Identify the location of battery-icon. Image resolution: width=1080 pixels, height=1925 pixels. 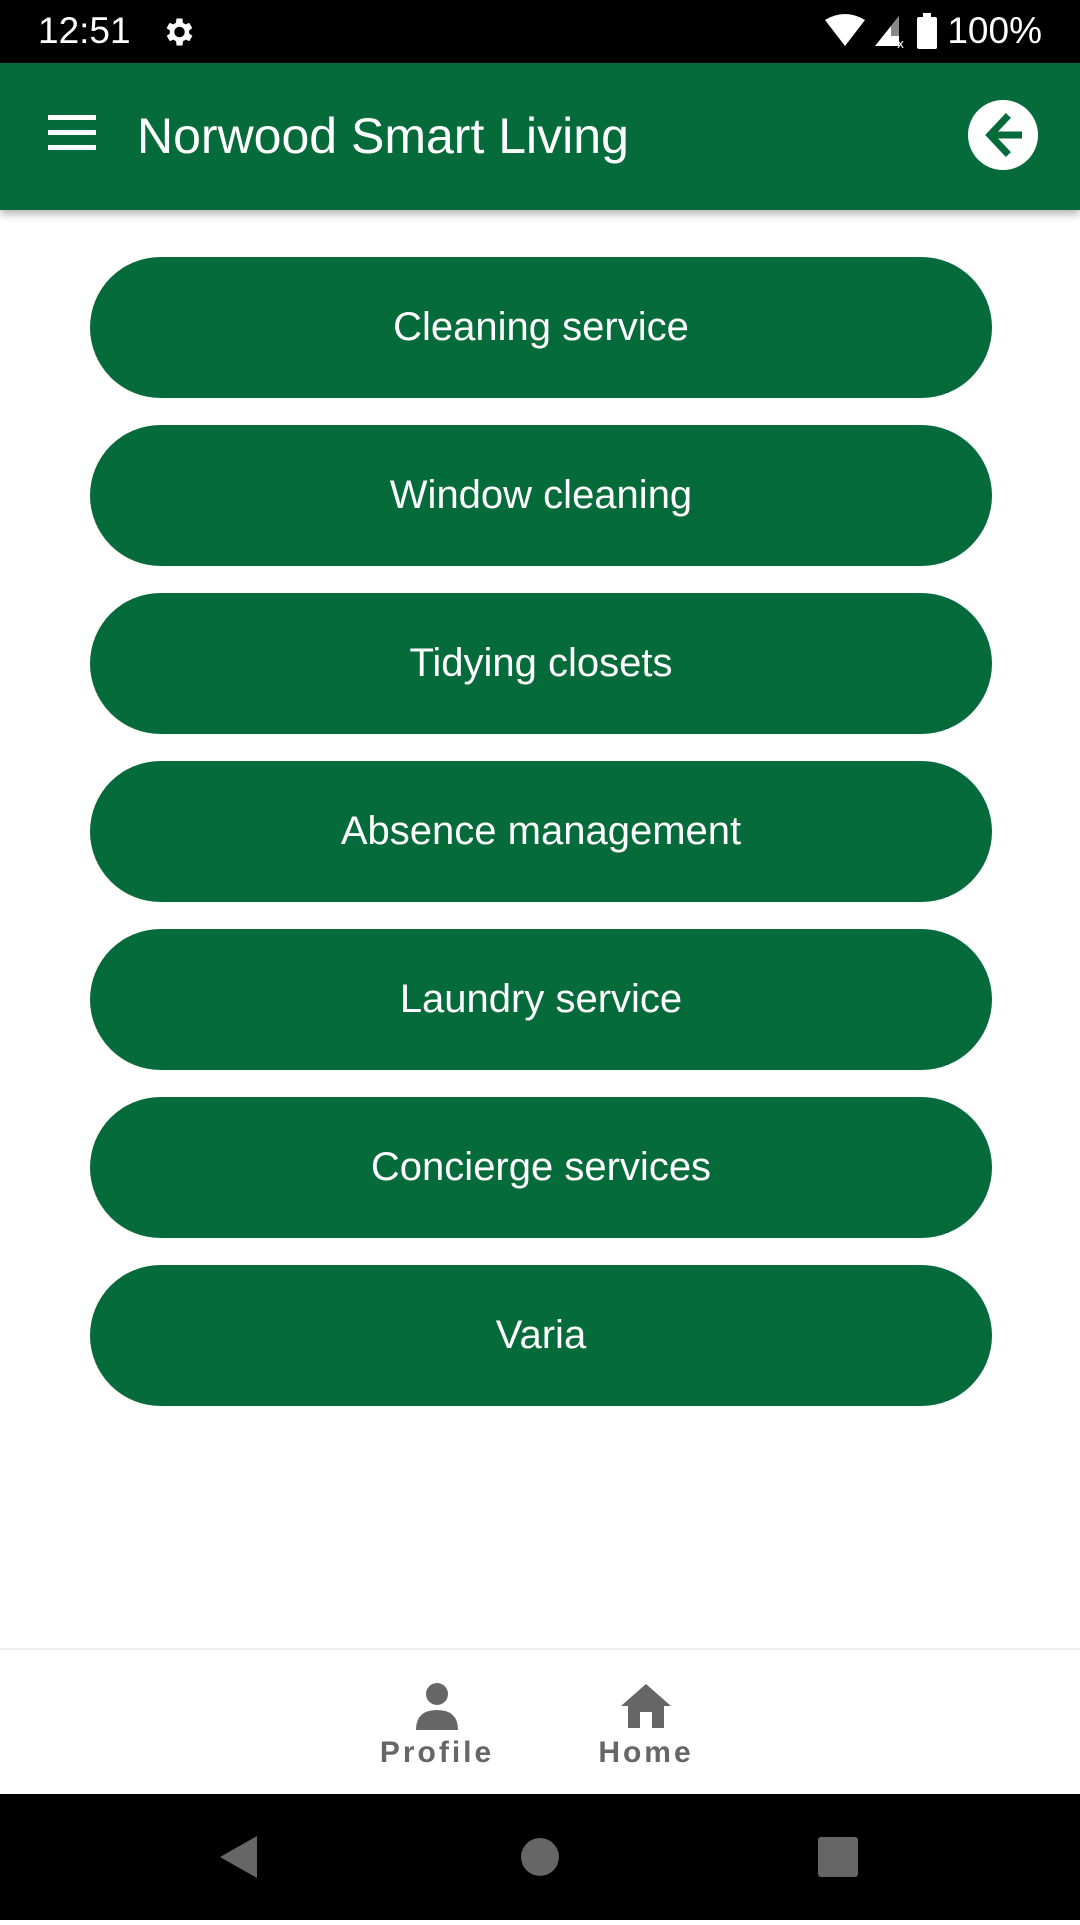
(927, 31).